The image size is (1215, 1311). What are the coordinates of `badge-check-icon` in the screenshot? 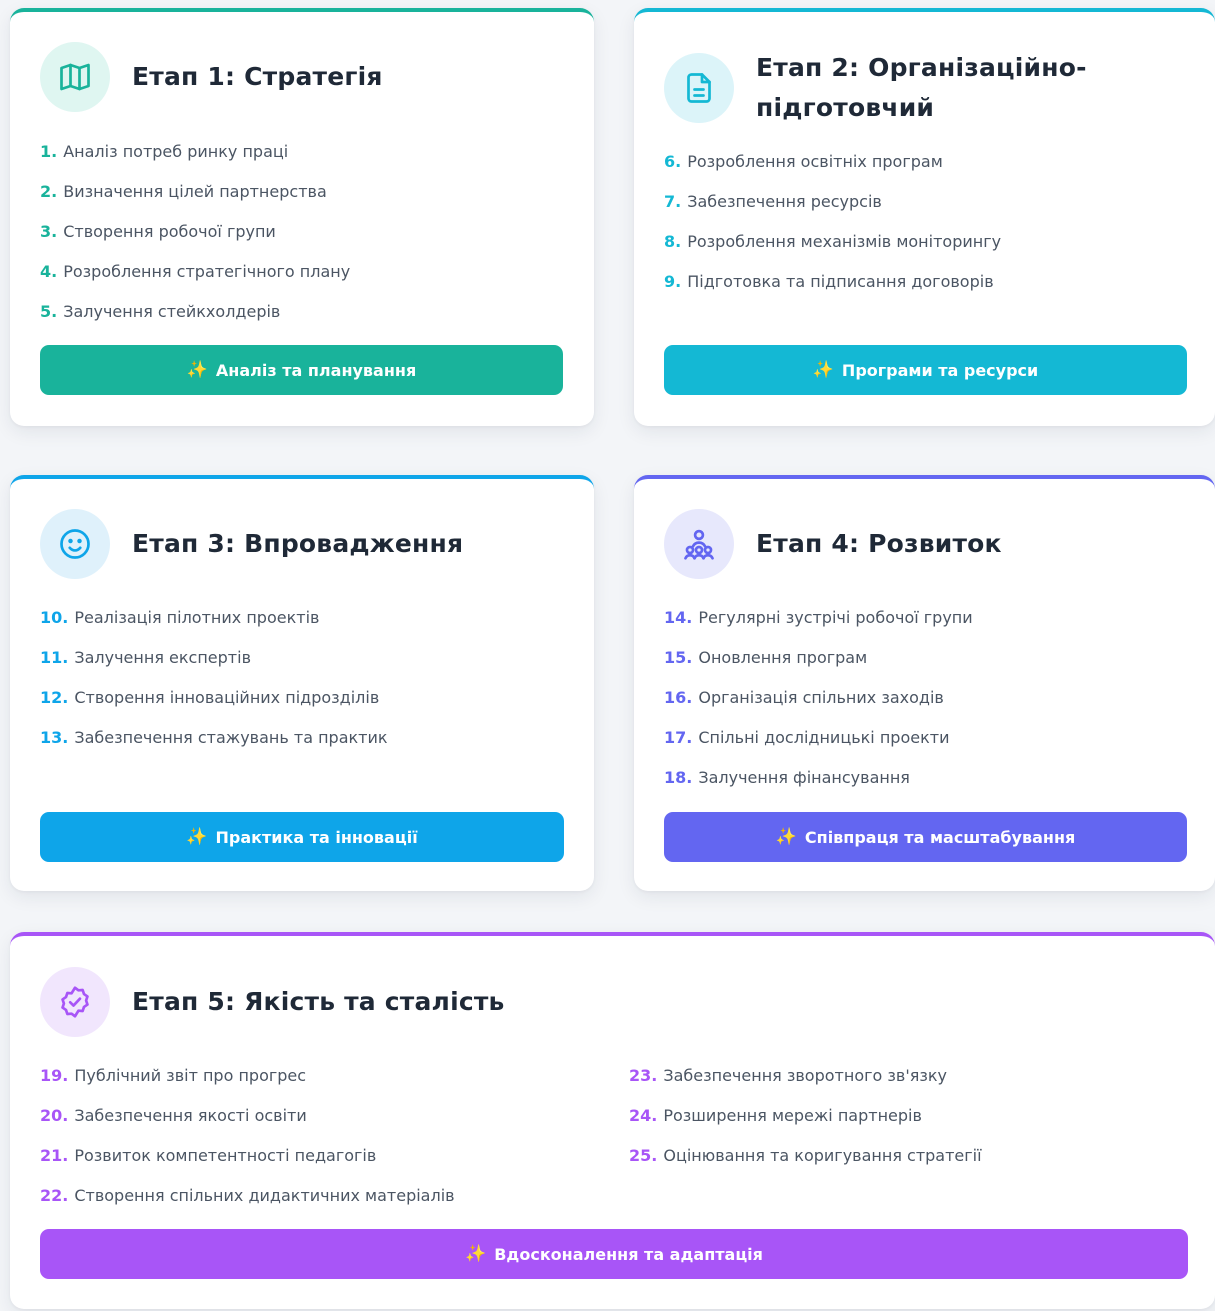 It's located at (75, 1002).